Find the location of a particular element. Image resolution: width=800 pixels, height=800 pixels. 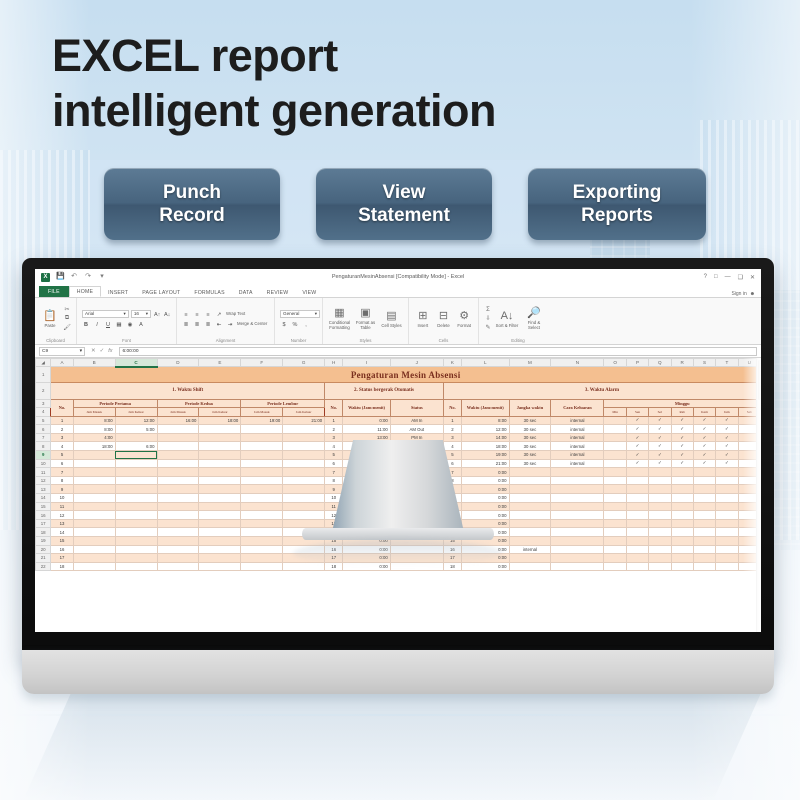

auto-waktu-cell: 0:00 is located at coordinates (366, 420).